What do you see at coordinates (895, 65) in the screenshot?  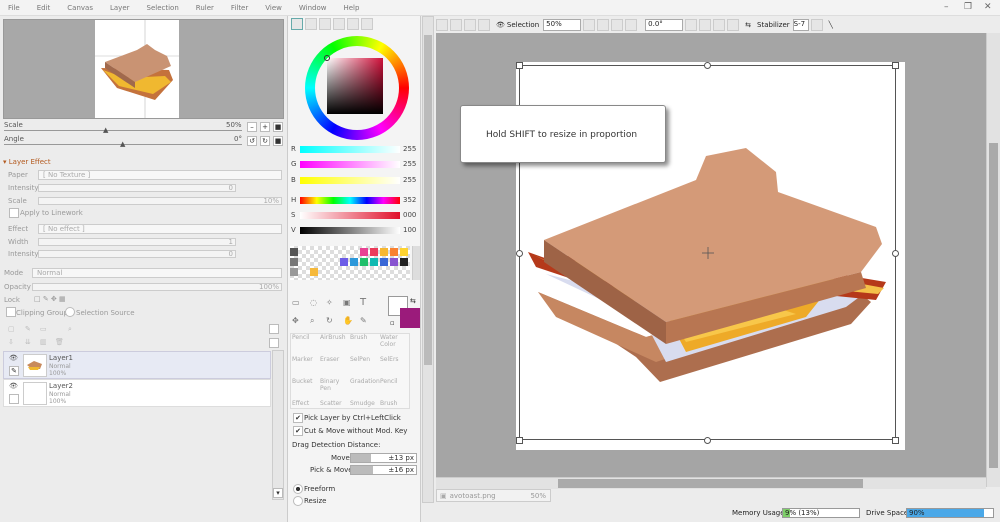 I see `resize-handle-top-right` at bounding box center [895, 65].